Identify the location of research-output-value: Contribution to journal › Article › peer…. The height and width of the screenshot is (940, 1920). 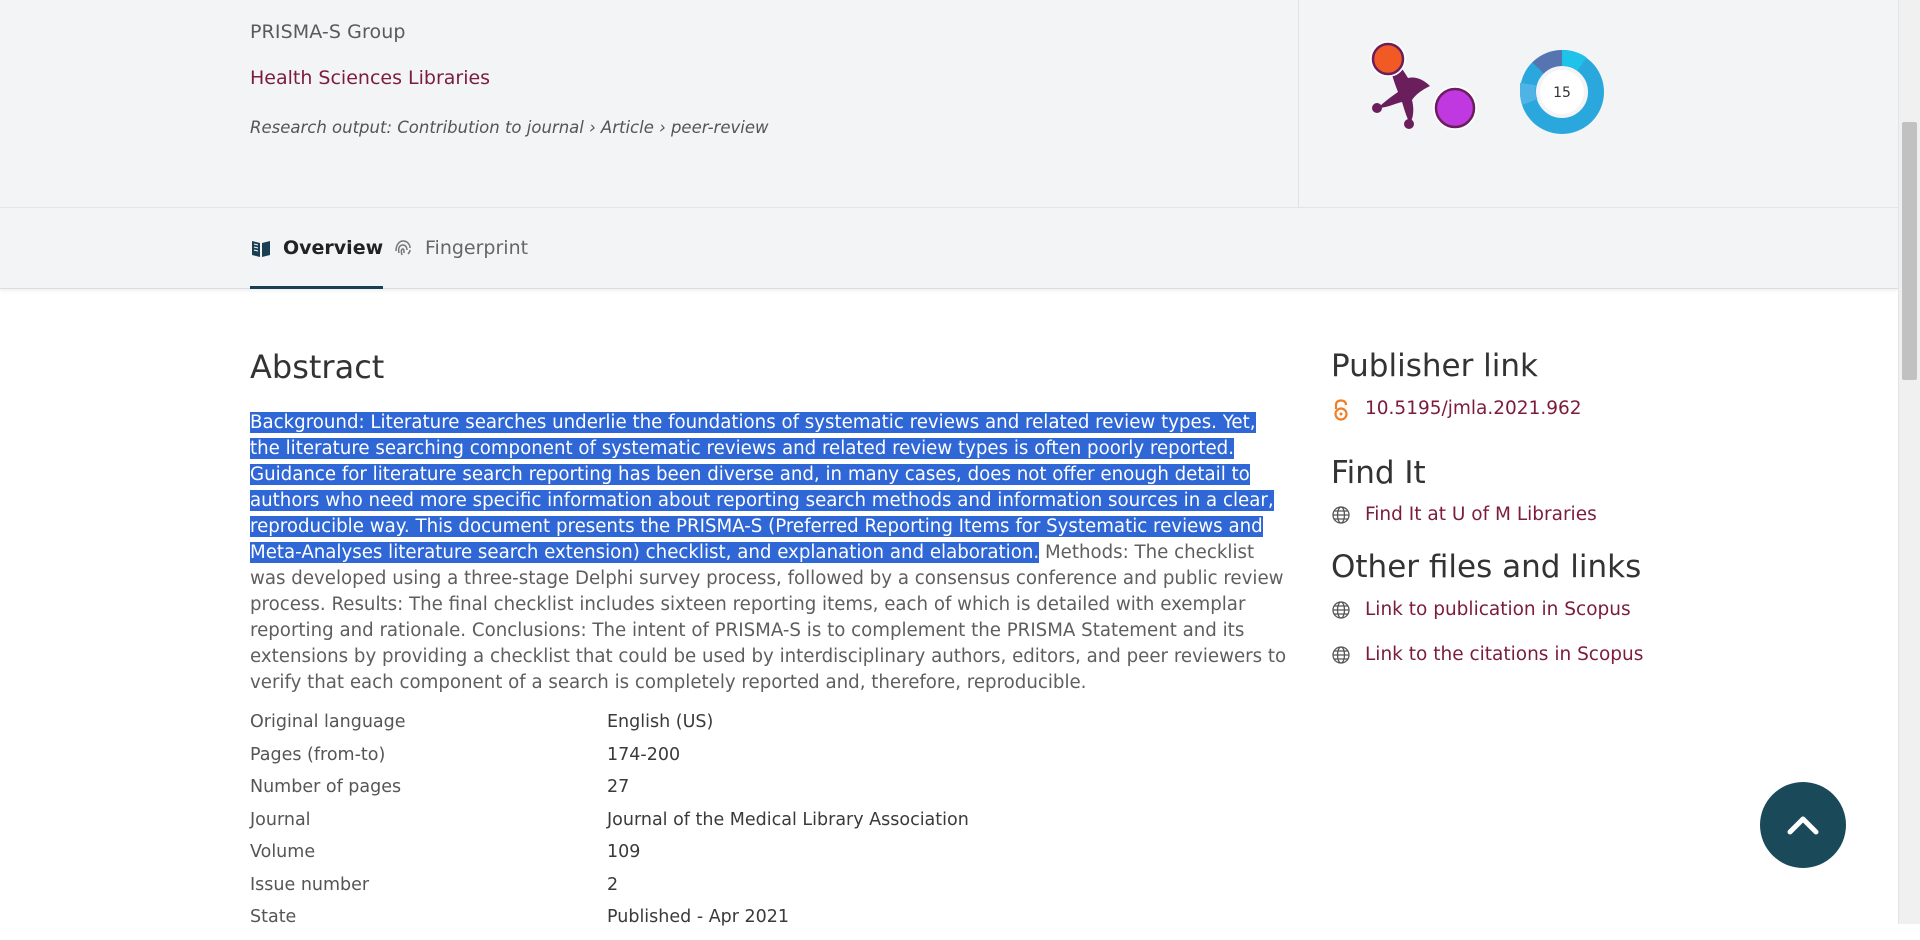
(583, 127).